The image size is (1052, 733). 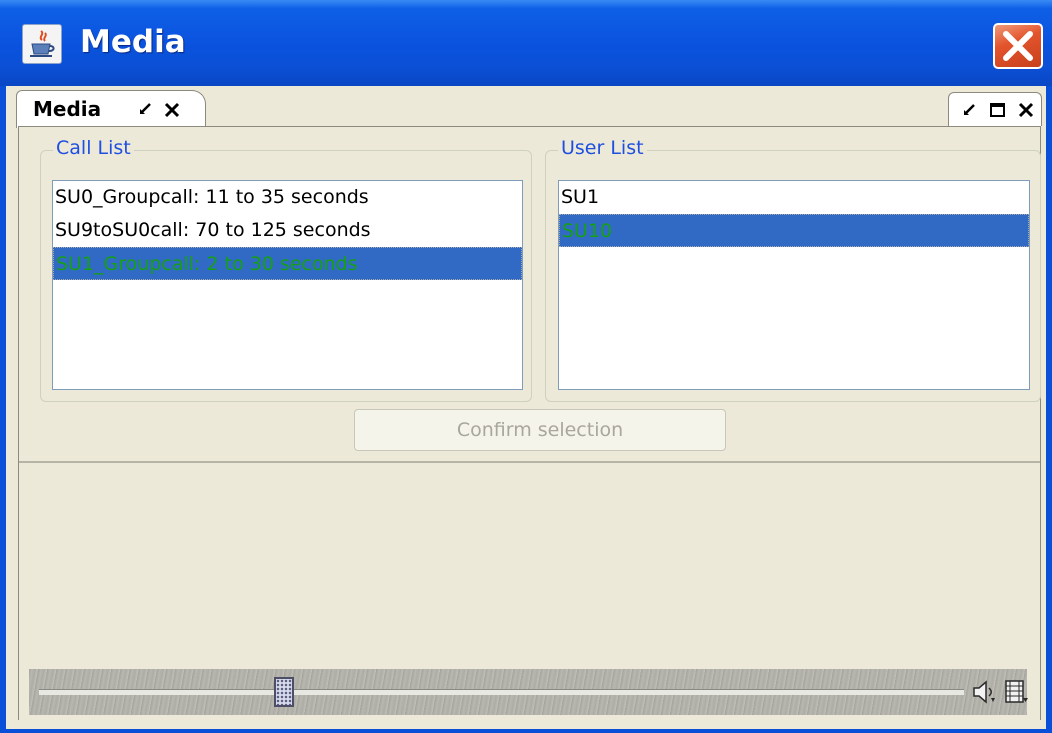 I want to click on confirm-selection-button: Confirm selection, so click(x=540, y=430).